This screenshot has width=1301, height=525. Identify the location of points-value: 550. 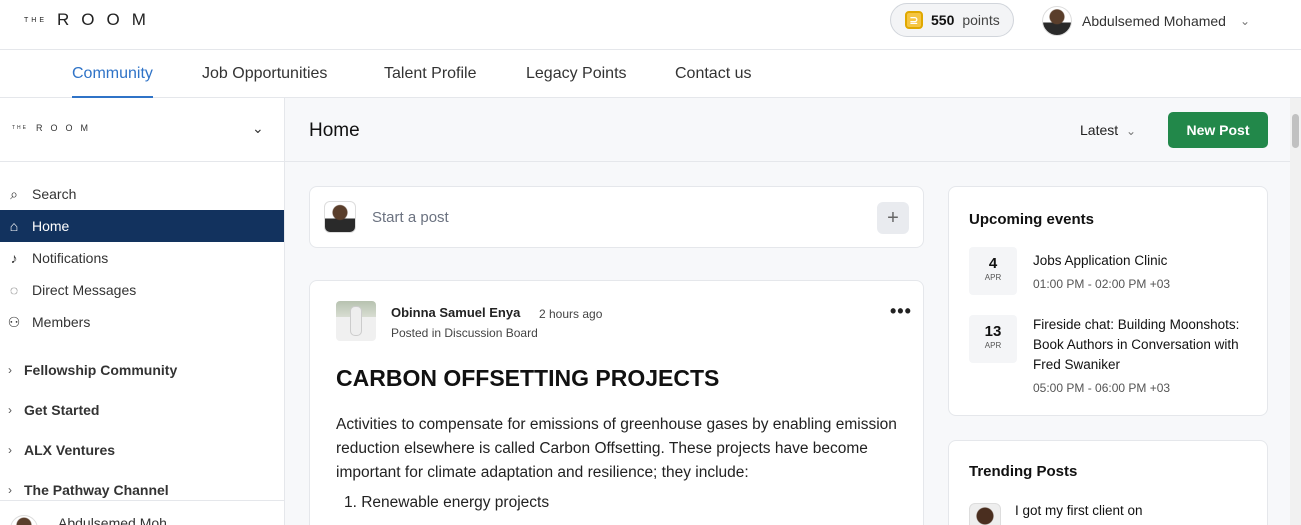
(943, 20).